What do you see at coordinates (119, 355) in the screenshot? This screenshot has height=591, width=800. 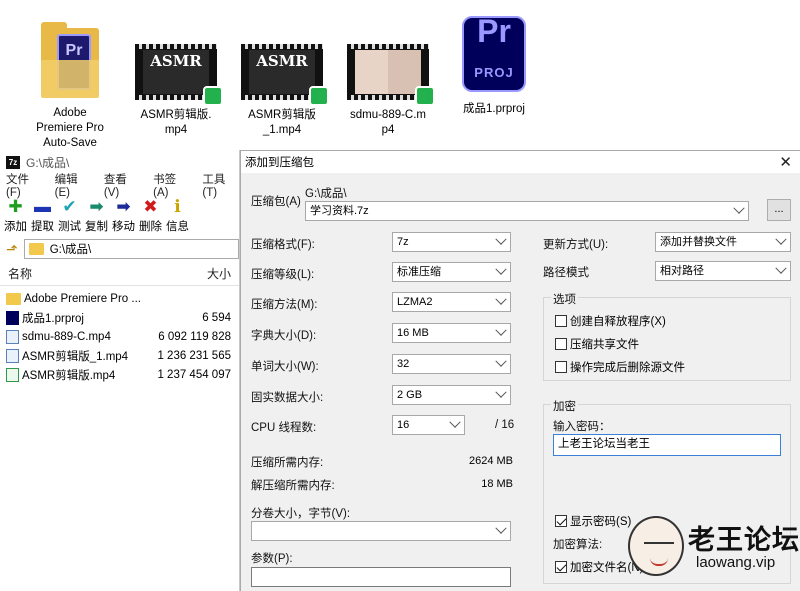 I see `file-row: ASMR剪辑版_1.mp4 1 236 231 565` at bounding box center [119, 355].